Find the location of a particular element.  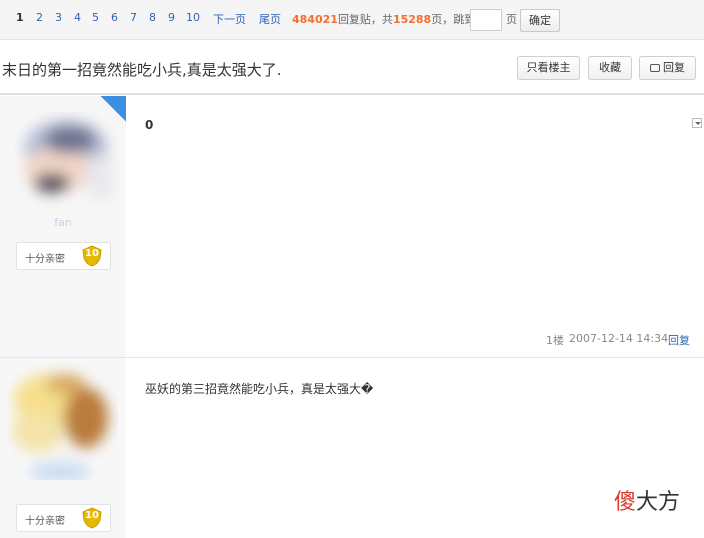

thread-title: 末日的第一招竟然能吃小兵,真是太强大了. is located at coordinates (142, 70).